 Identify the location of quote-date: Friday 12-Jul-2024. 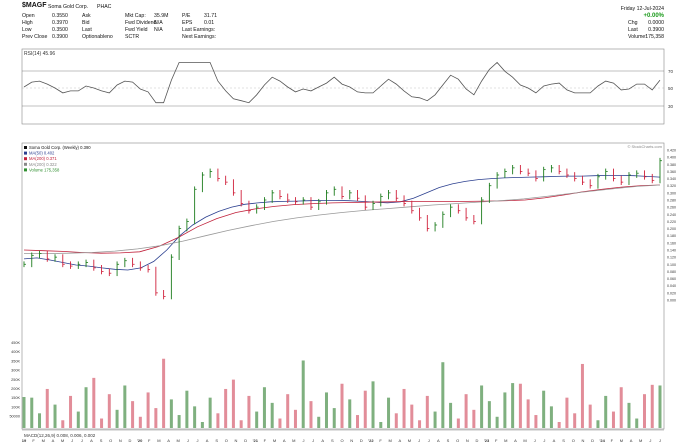
(642, 9).